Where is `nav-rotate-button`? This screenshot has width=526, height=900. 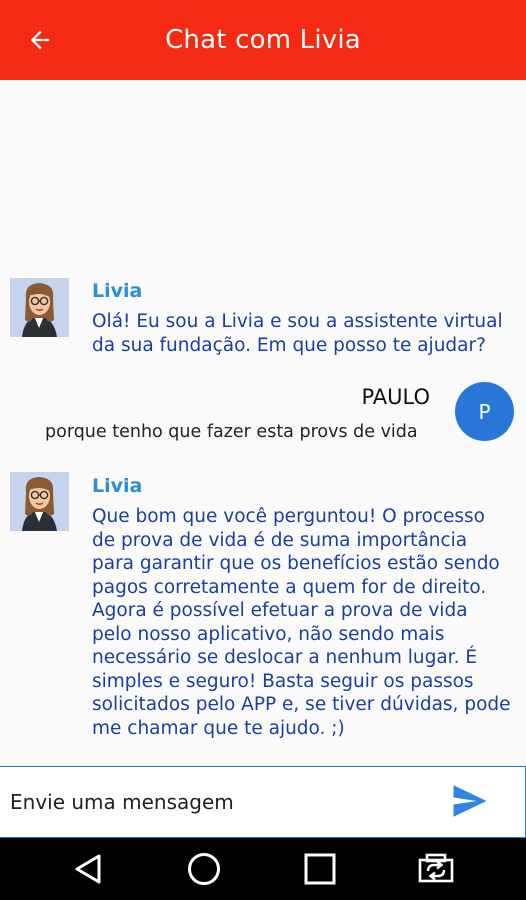 nav-rotate-button is located at coordinates (436, 869).